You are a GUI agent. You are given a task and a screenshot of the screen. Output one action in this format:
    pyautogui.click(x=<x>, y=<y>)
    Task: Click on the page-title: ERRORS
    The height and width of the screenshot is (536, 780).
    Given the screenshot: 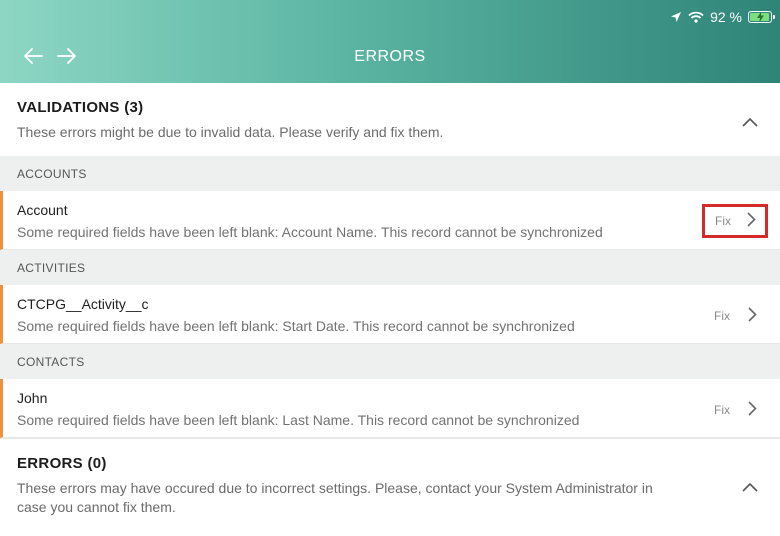 What is the action you would take?
    pyautogui.click(x=390, y=56)
    